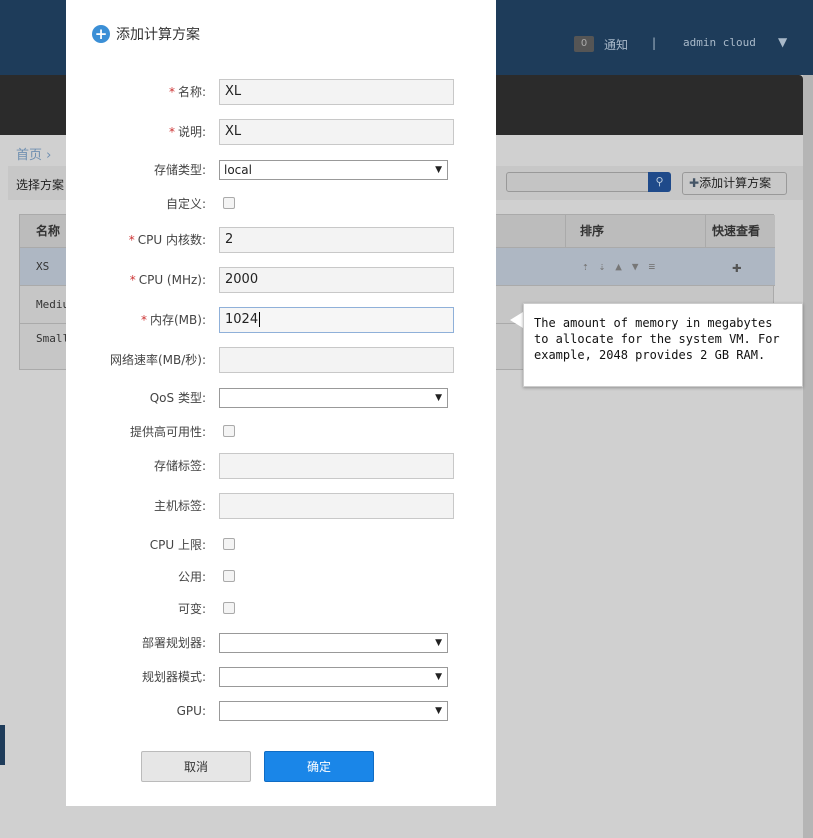 The height and width of the screenshot is (838, 813). What do you see at coordinates (281, 577) in the screenshot?
I see `field-public: 公用:` at bounding box center [281, 577].